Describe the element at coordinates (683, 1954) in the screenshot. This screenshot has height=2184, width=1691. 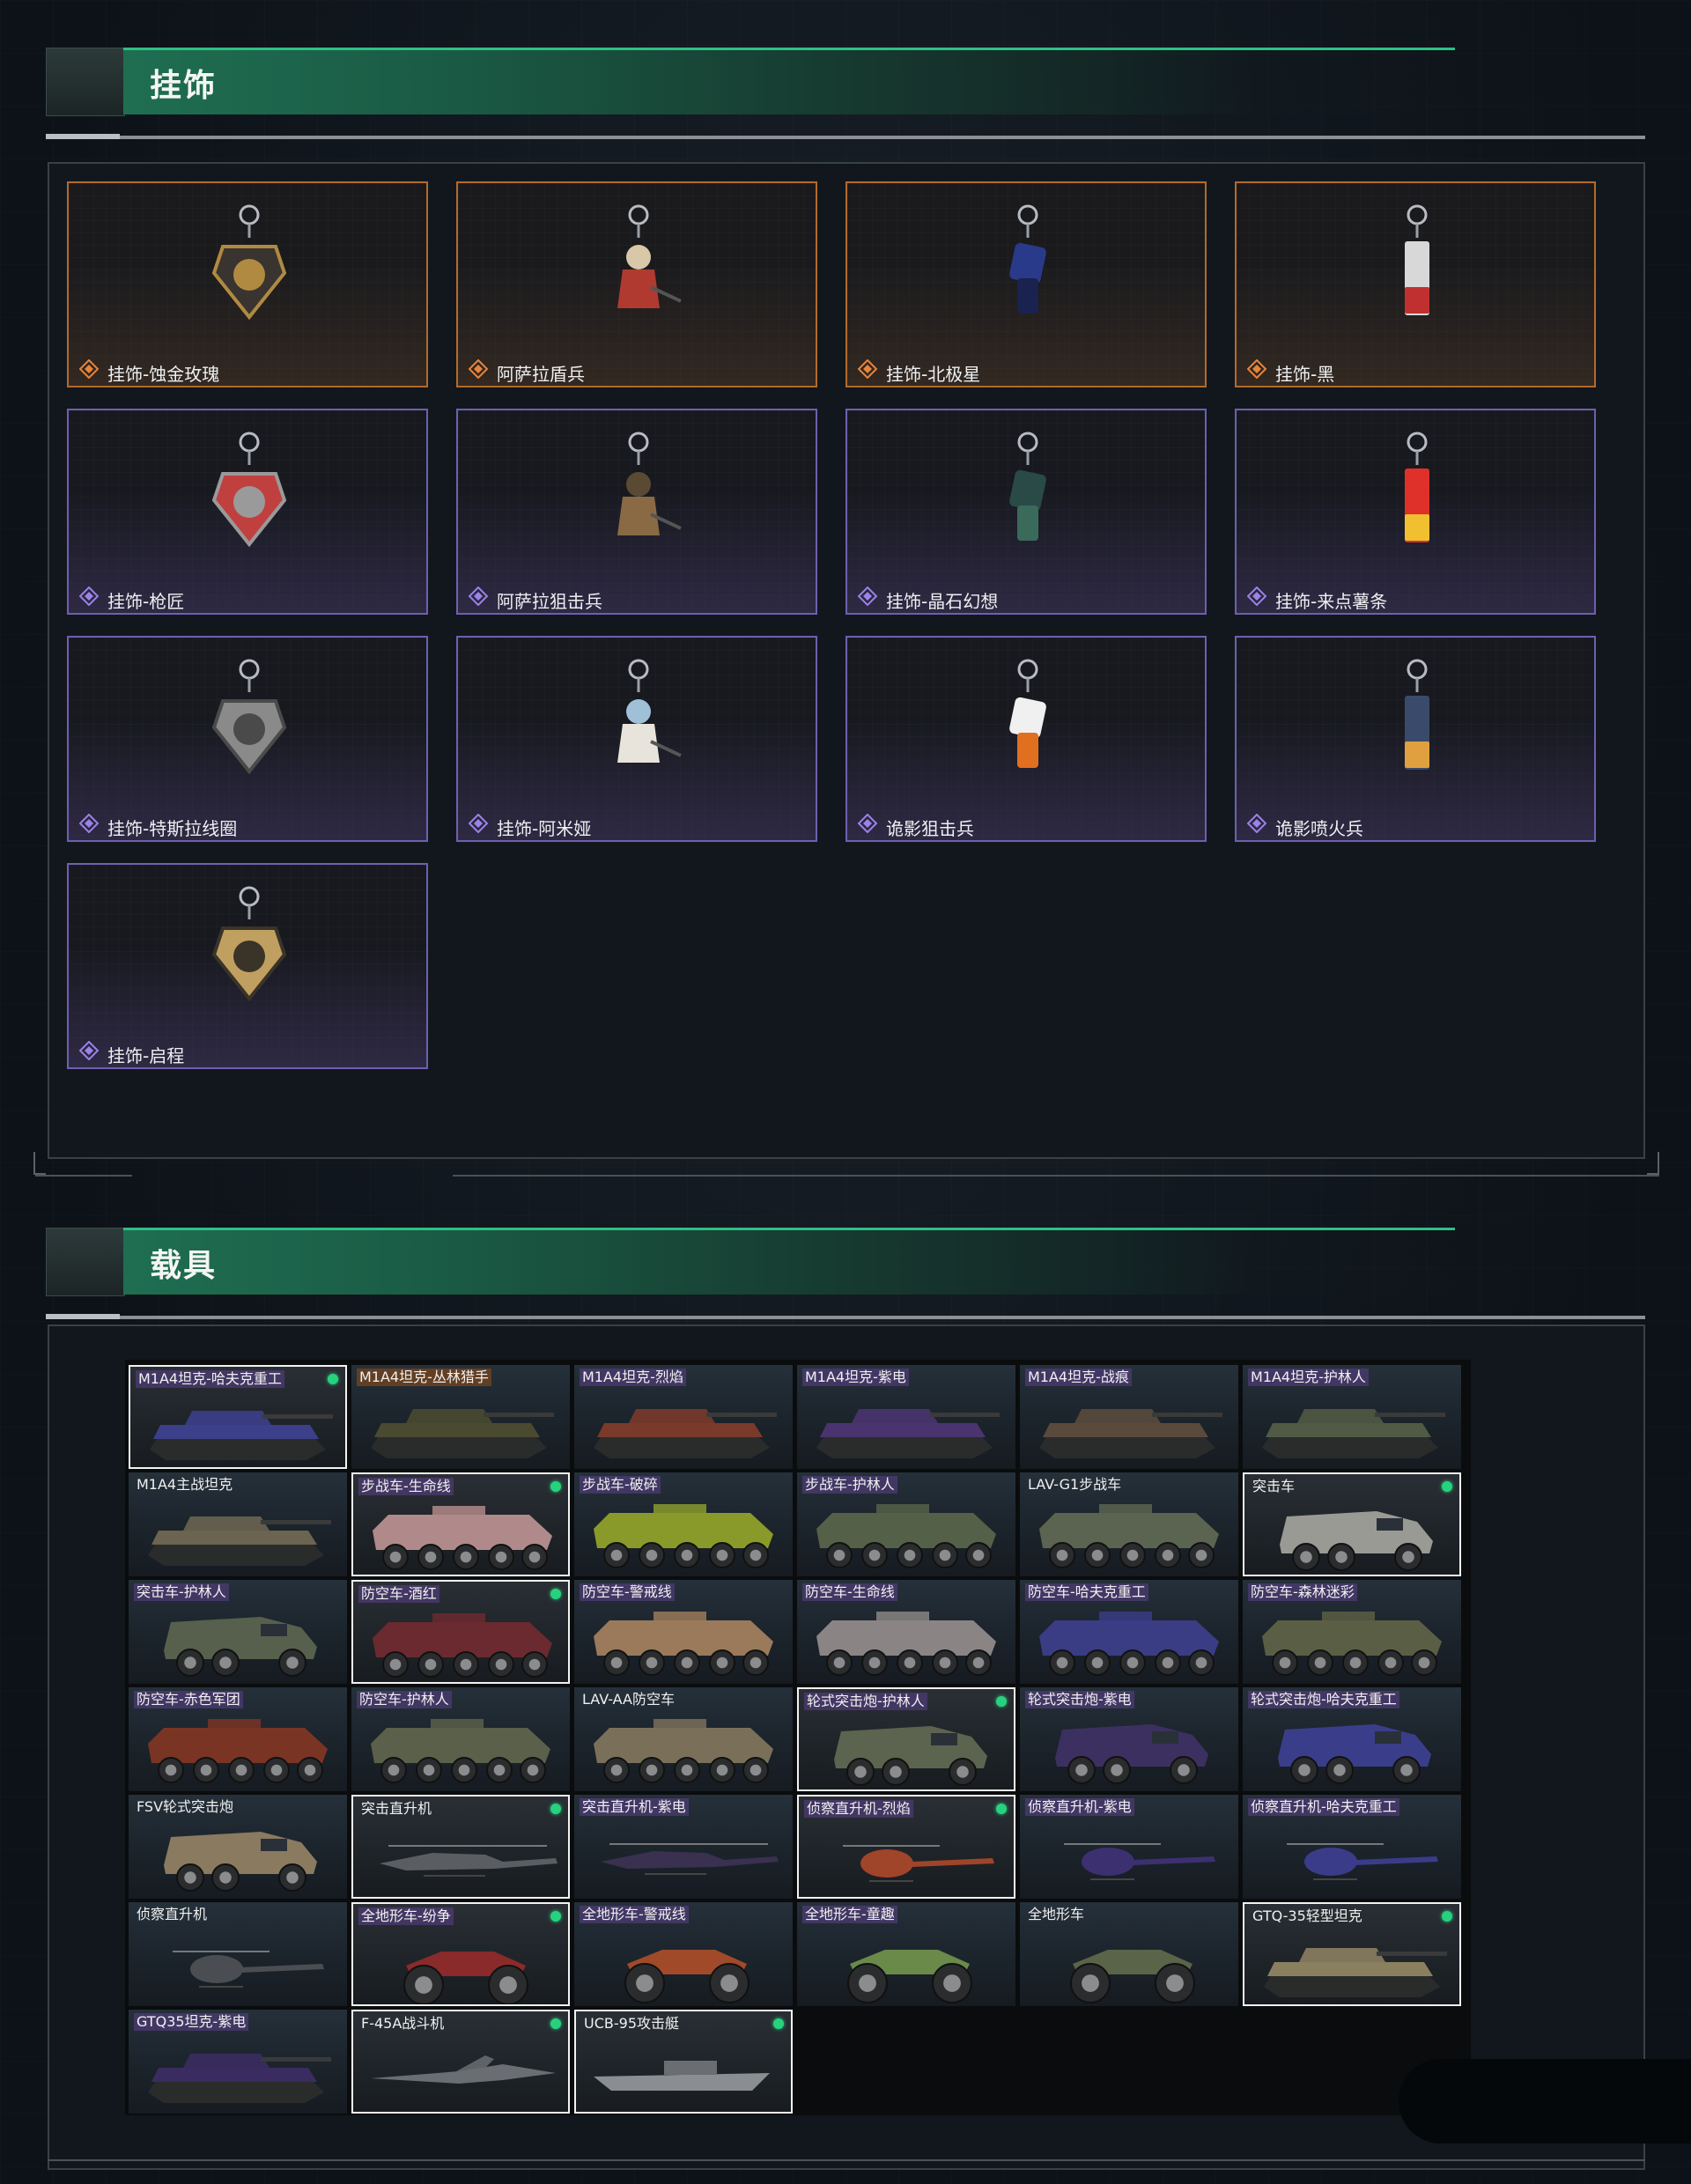
I see `vehicle-tile: 全地形车-警戒线` at that location.